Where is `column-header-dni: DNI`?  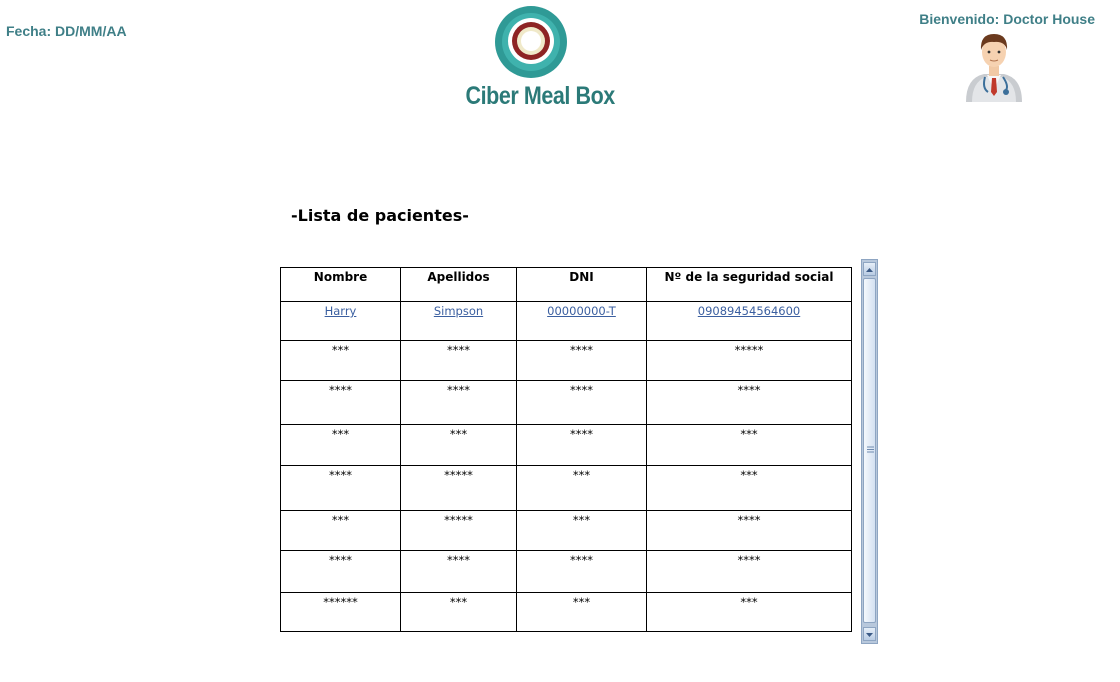 column-header-dni: DNI is located at coordinates (581, 284).